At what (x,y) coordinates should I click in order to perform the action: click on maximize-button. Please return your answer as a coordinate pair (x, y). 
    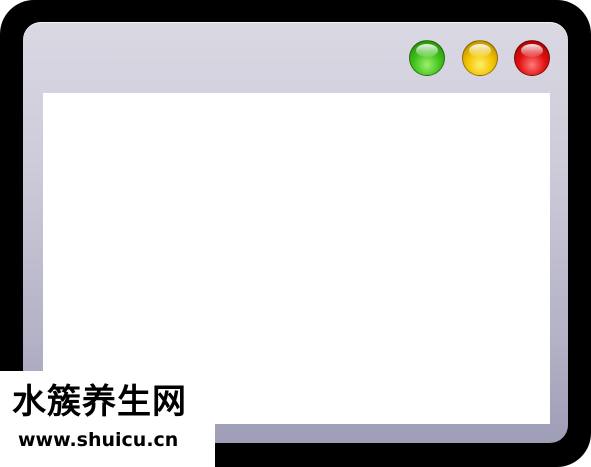
    Looking at the image, I should click on (427, 58).